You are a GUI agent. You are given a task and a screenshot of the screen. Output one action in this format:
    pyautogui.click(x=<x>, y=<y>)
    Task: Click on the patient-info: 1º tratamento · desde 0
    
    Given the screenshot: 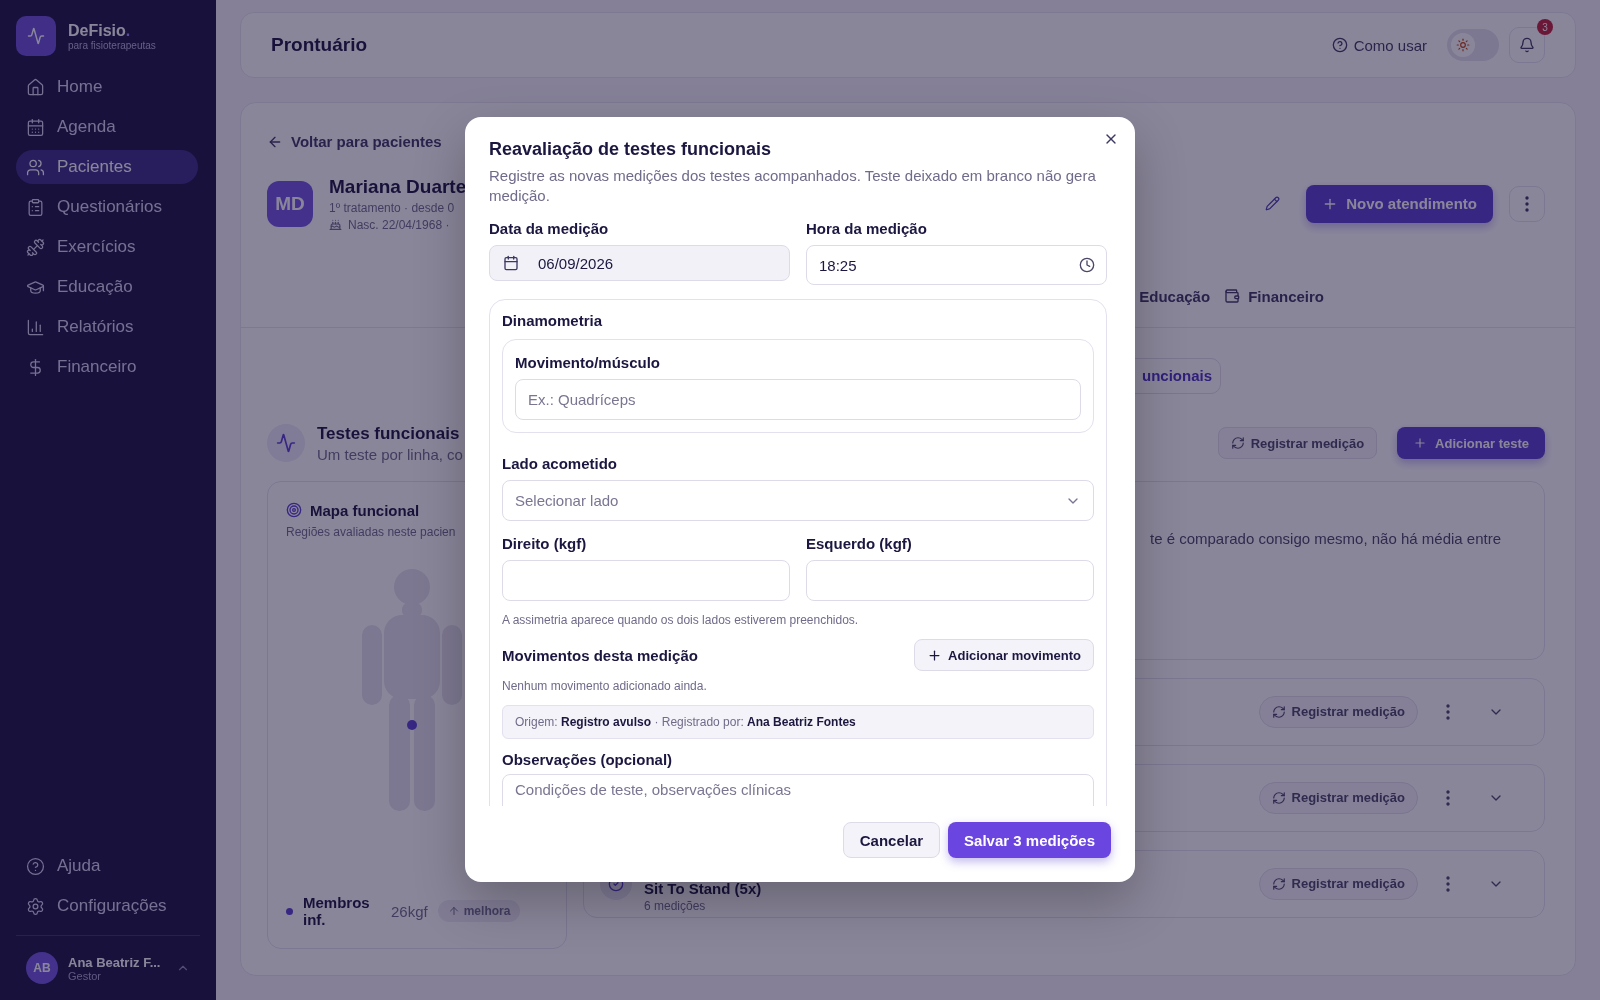 What is the action you would take?
    pyautogui.click(x=392, y=207)
    